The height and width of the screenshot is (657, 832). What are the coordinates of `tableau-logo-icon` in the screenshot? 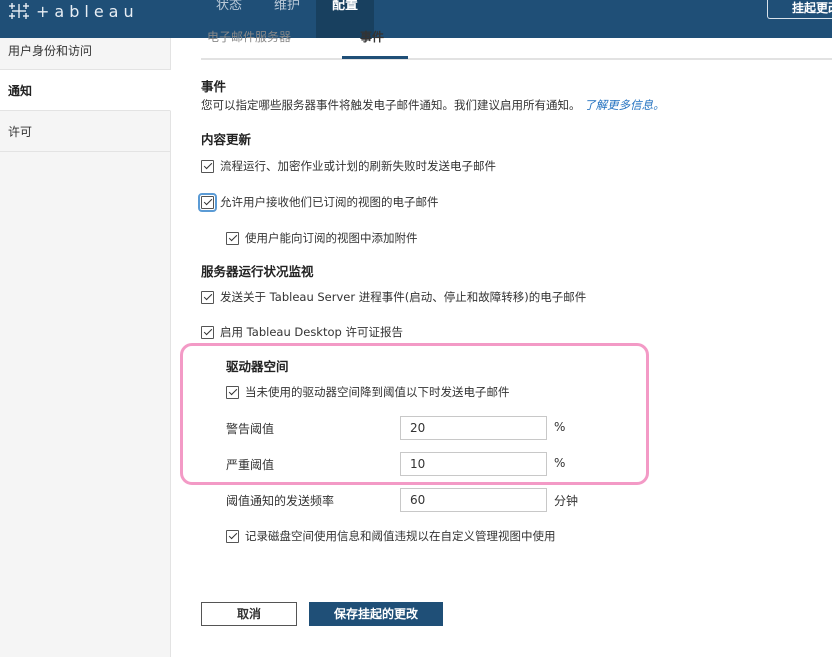 It's located at (19, 11).